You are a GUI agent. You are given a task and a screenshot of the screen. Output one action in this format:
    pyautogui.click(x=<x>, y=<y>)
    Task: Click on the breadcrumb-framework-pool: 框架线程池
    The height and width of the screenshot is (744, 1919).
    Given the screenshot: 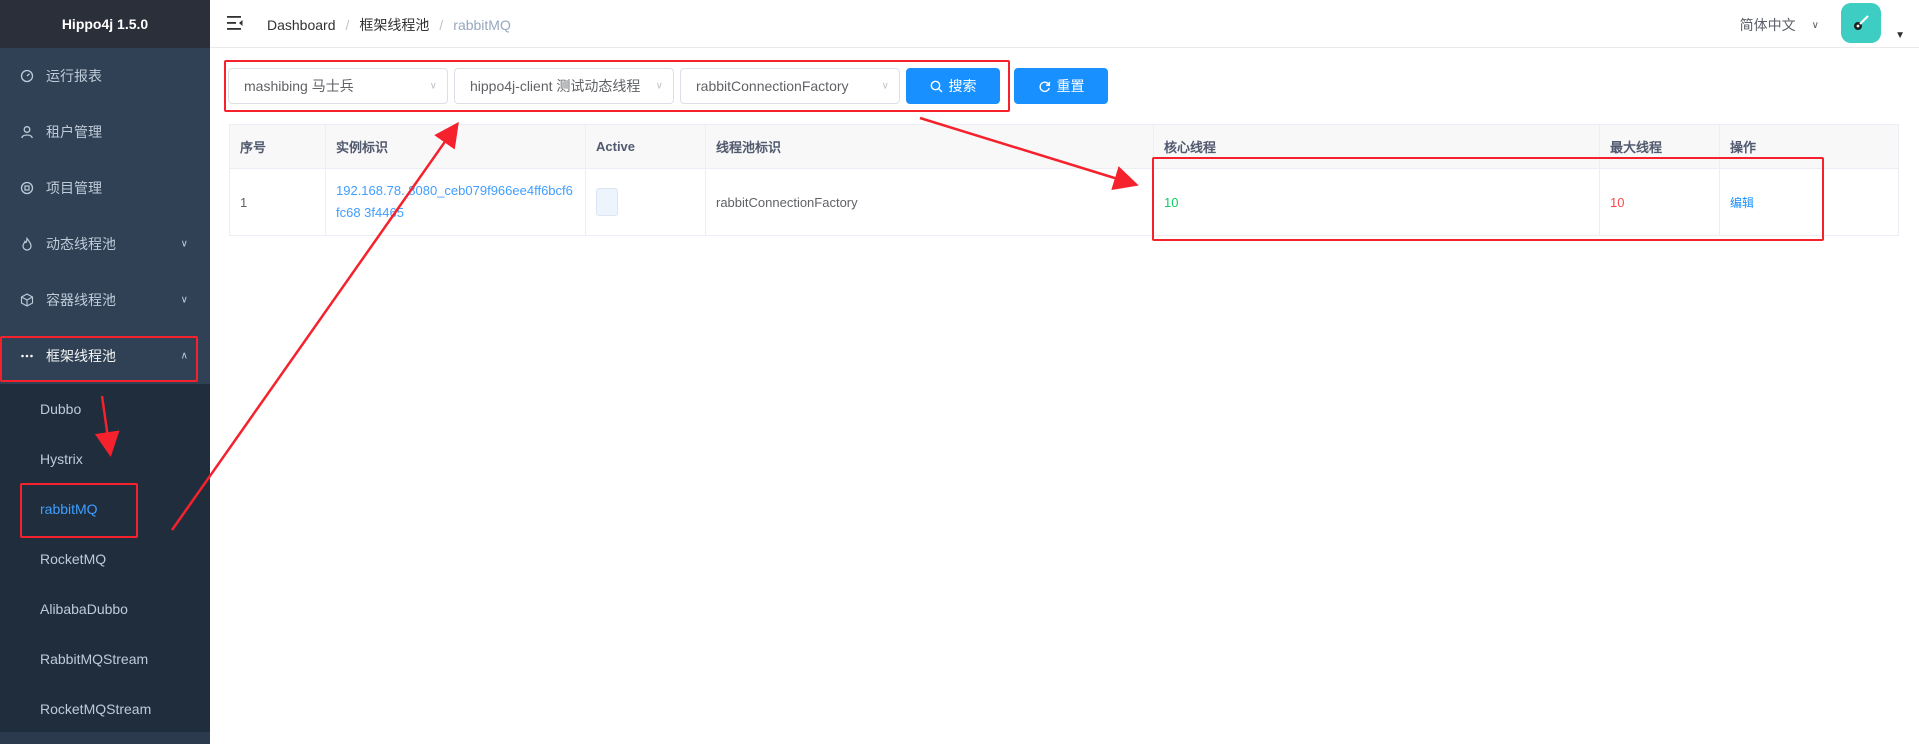 What is the action you would take?
    pyautogui.click(x=394, y=25)
    